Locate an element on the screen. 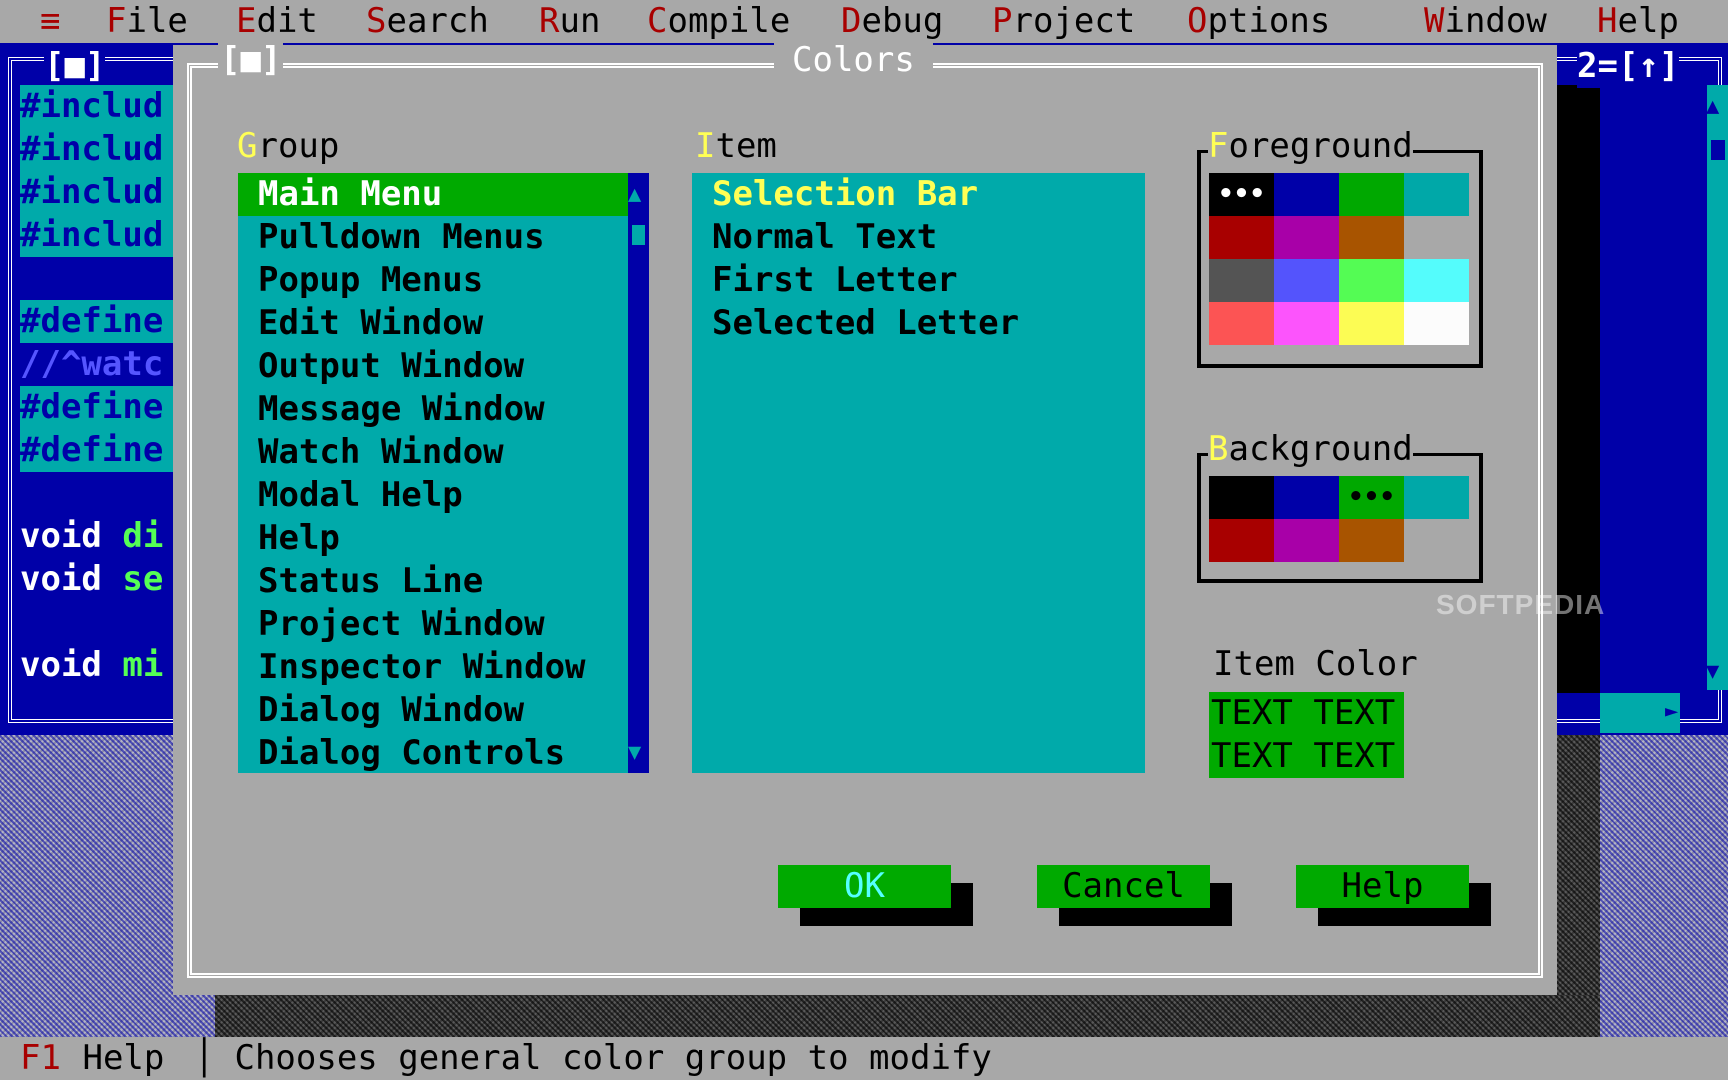  menu-help: Help is located at coordinates (1638, 21).